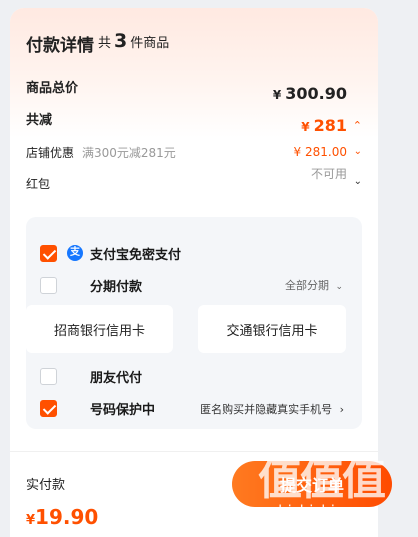  I want to click on shop-discount-amount: 281.00, so click(326, 152).